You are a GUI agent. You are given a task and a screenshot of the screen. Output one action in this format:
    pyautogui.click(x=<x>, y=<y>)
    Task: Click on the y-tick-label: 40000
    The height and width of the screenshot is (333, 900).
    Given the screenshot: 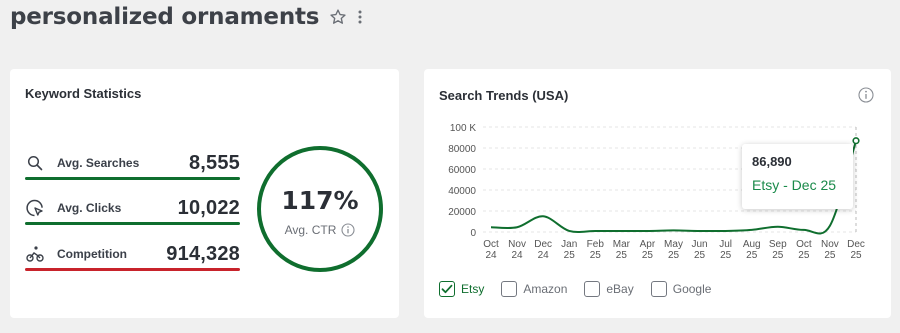 What is the action you would take?
    pyautogui.click(x=462, y=191)
    